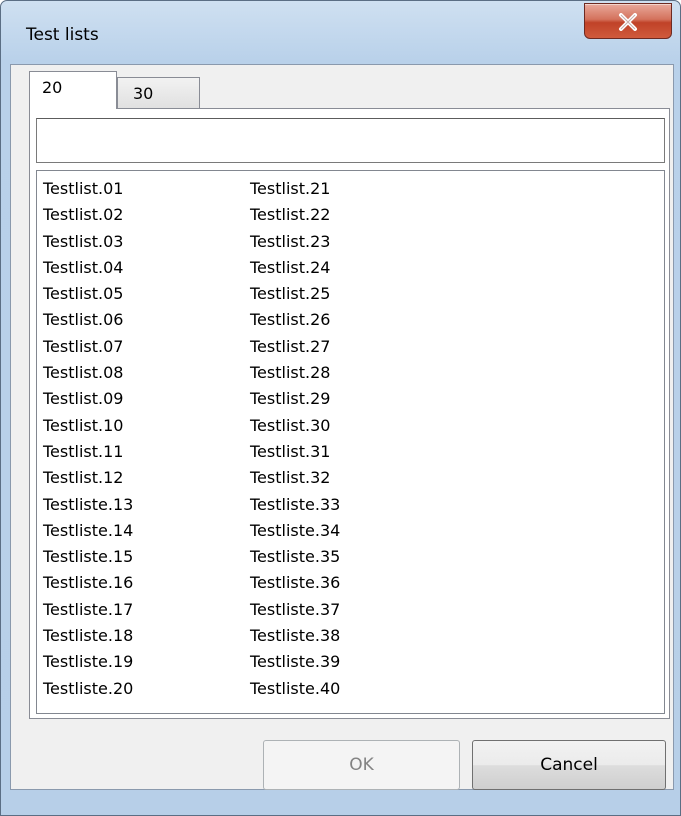 The image size is (681, 816). I want to click on list-item: Testlist.05, so click(145, 294).